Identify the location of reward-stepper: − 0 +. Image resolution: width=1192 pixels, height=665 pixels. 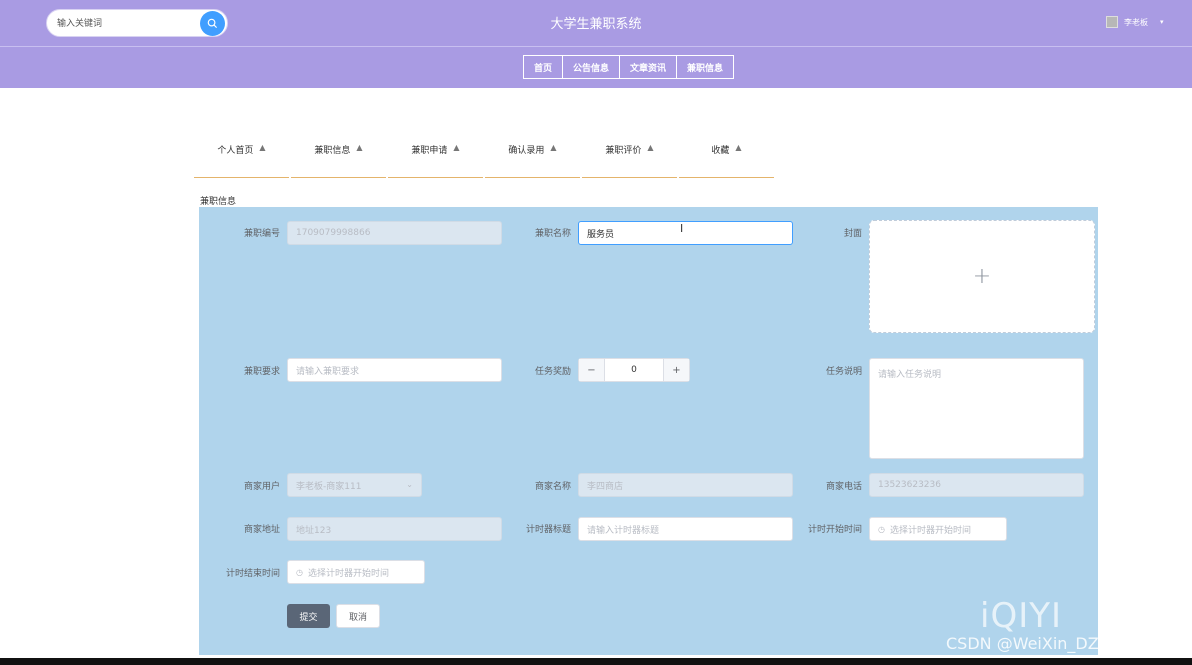
(634, 370).